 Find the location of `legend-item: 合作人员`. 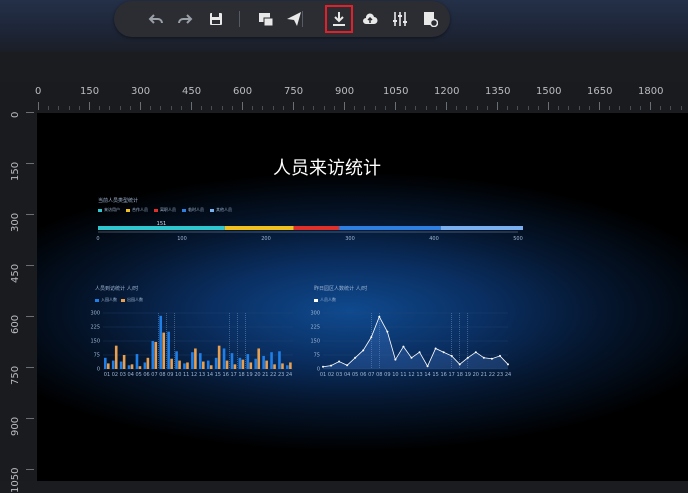

legend-item: 合作人员 is located at coordinates (137, 210).